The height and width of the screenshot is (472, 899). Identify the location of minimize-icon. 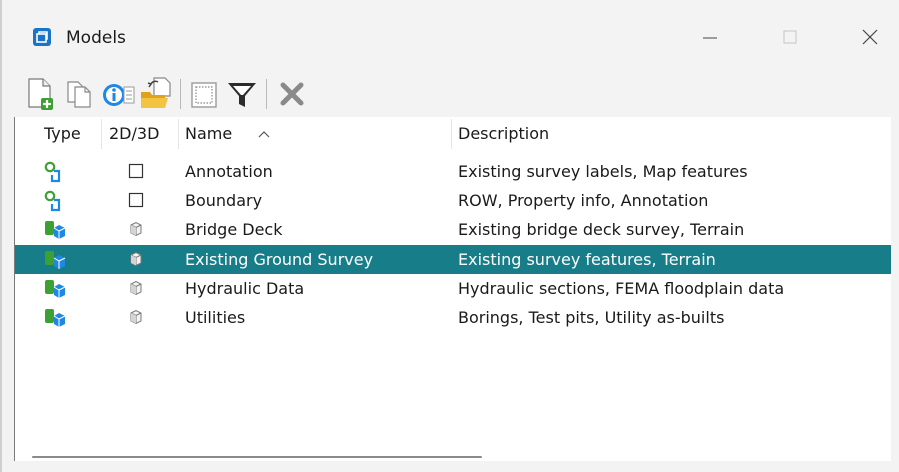
(710, 38).